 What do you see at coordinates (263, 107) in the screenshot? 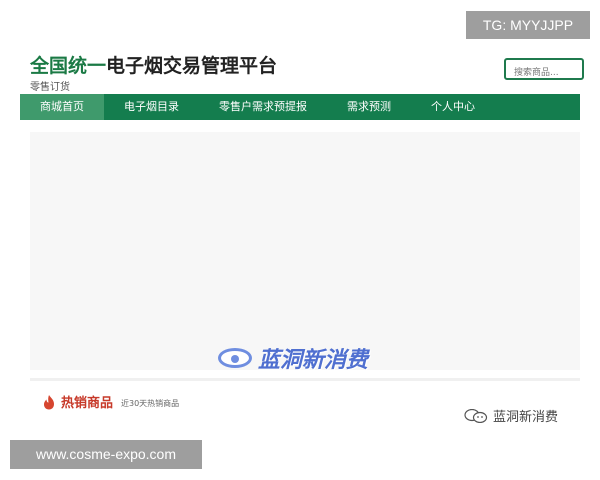
I see `nav-item-retailer-demand: 零售户需求预提报` at bounding box center [263, 107].